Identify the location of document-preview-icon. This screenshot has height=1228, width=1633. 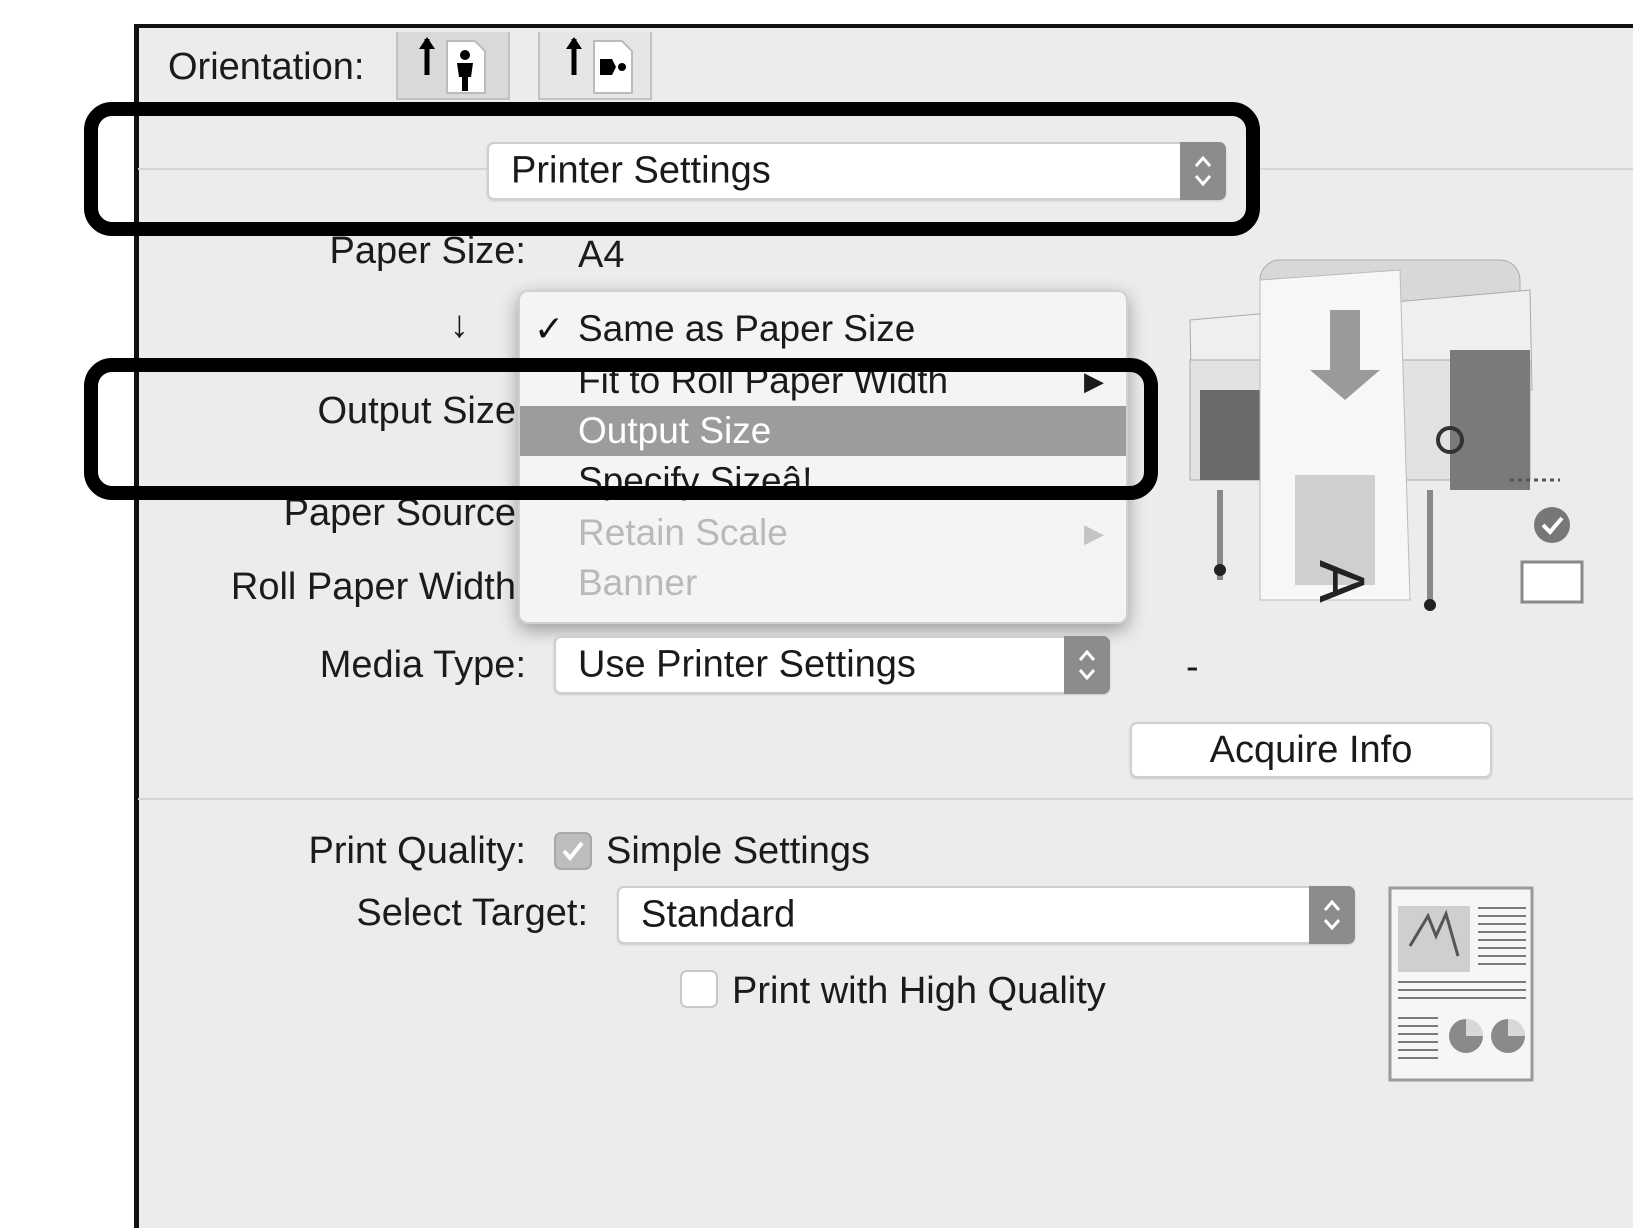
(1461, 984).